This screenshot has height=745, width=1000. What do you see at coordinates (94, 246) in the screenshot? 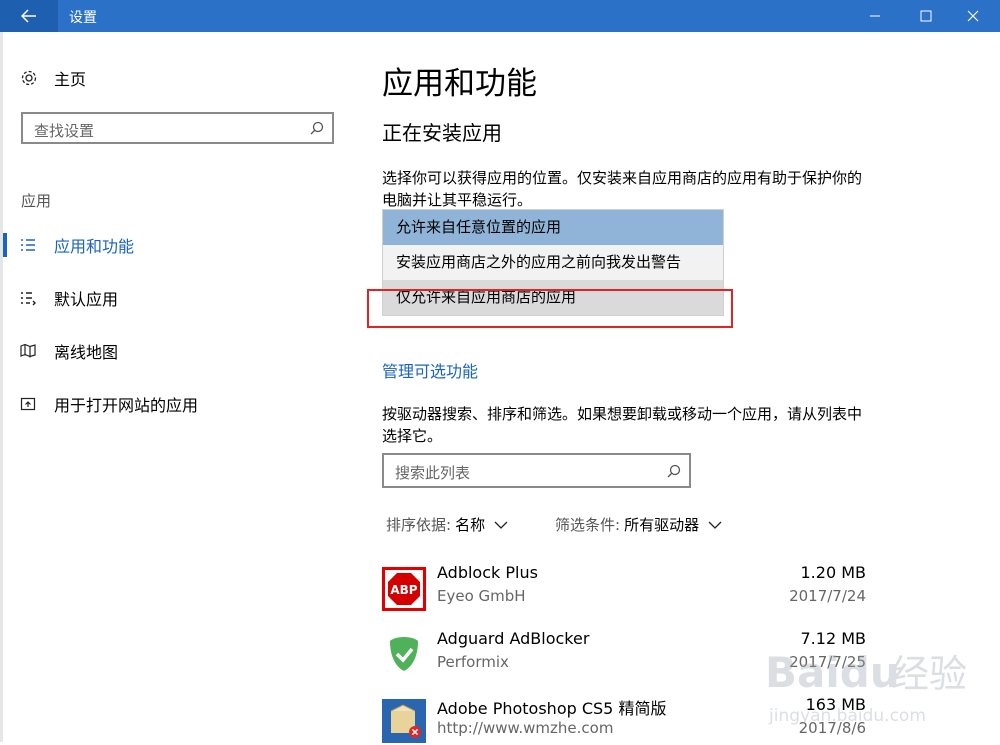
I see `sidebar-item-label: 应用和功能` at bounding box center [94, 246].